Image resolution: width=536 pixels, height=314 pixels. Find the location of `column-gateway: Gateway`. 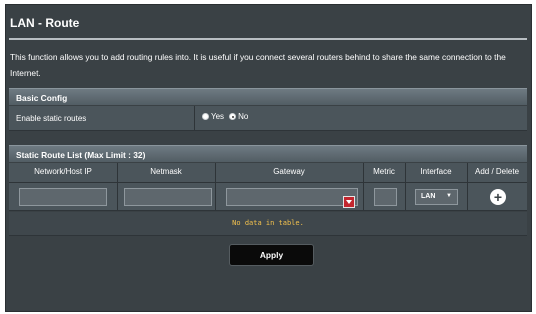

column-gateway: Gateway is located at coordinates (289, 171).